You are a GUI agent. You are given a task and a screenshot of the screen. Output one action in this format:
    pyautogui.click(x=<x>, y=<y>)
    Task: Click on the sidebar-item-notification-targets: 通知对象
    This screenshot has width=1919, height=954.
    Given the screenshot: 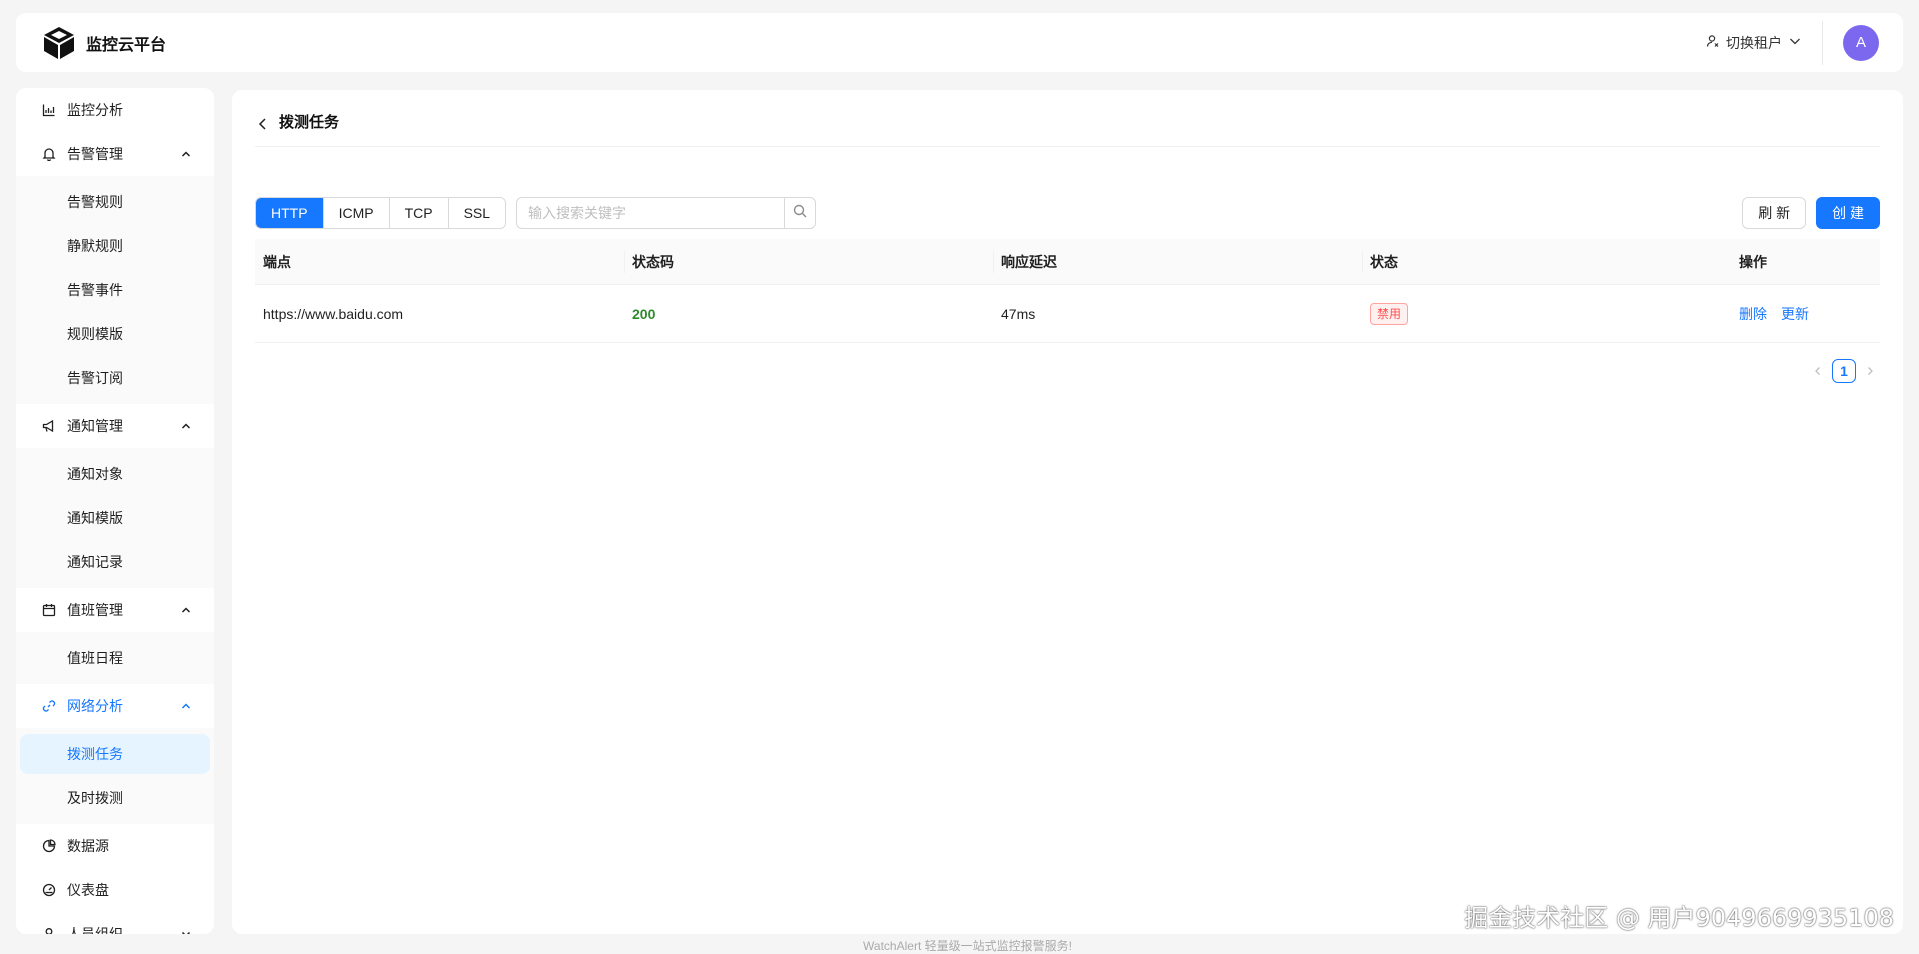 What is the action you would take?
    pyautogui.click(x=115, y=474)
    